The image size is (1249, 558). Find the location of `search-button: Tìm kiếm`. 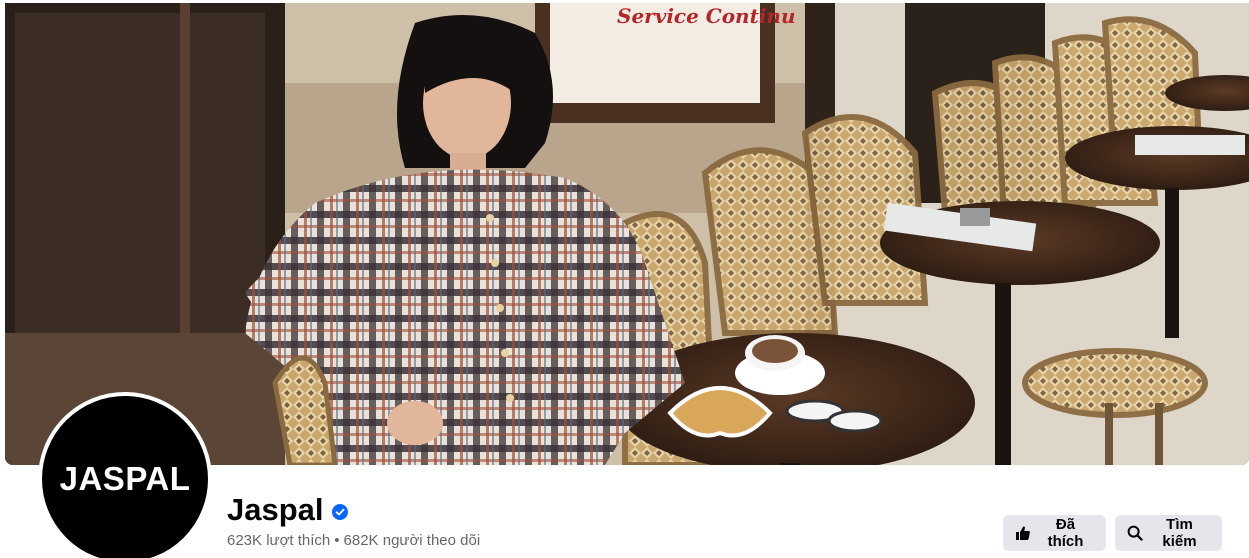

search-button: Tìm kiếm is located at coordinates (1168, 533).